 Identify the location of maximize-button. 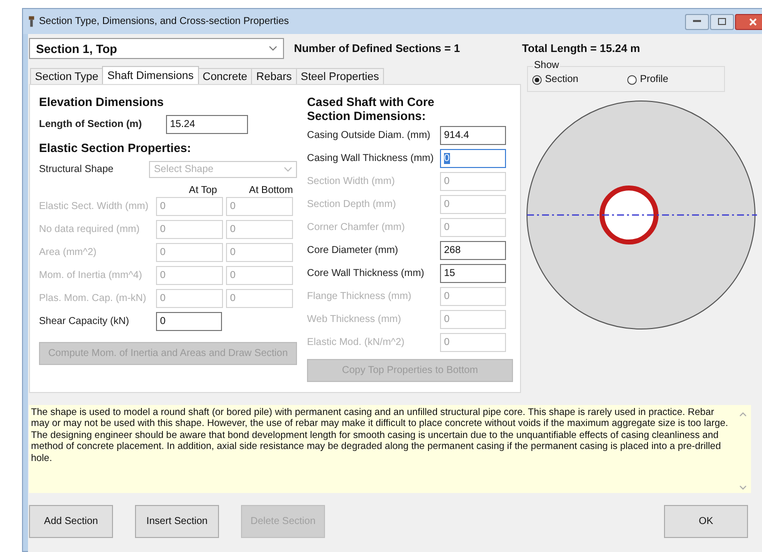
(722, 22).